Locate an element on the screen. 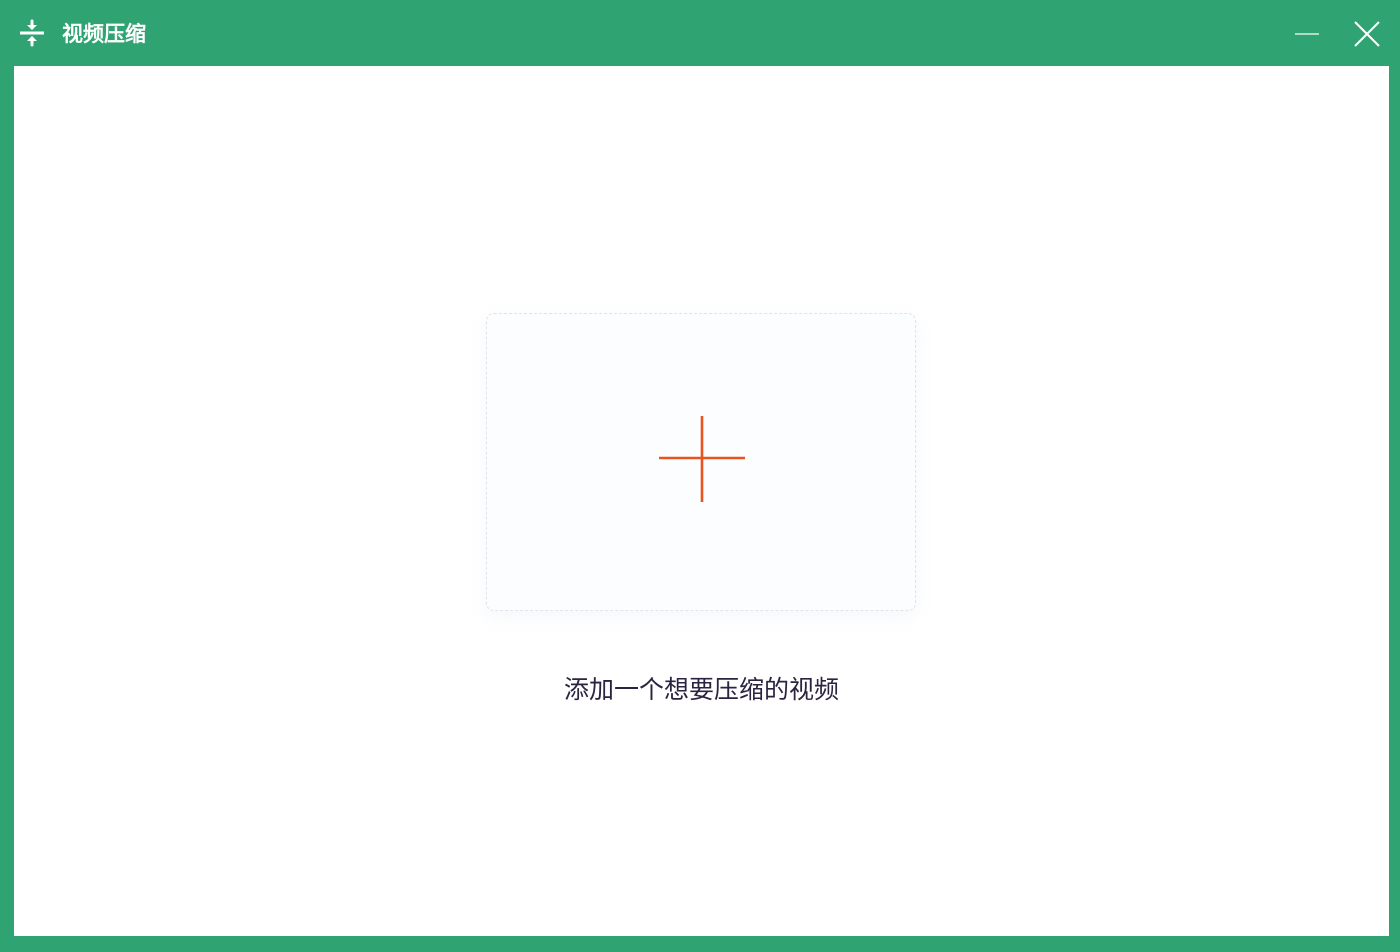  title-bar: 视频压缩 is located at coordinates (700, 33).